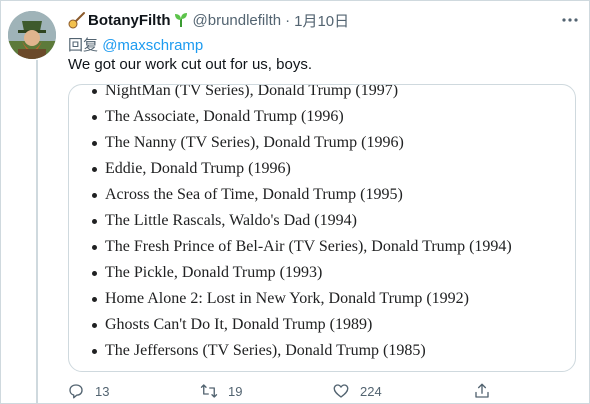 Image resolution: width=590 pixels, height=404 pixels. I want to click on avatar-image, so click(32, 35).